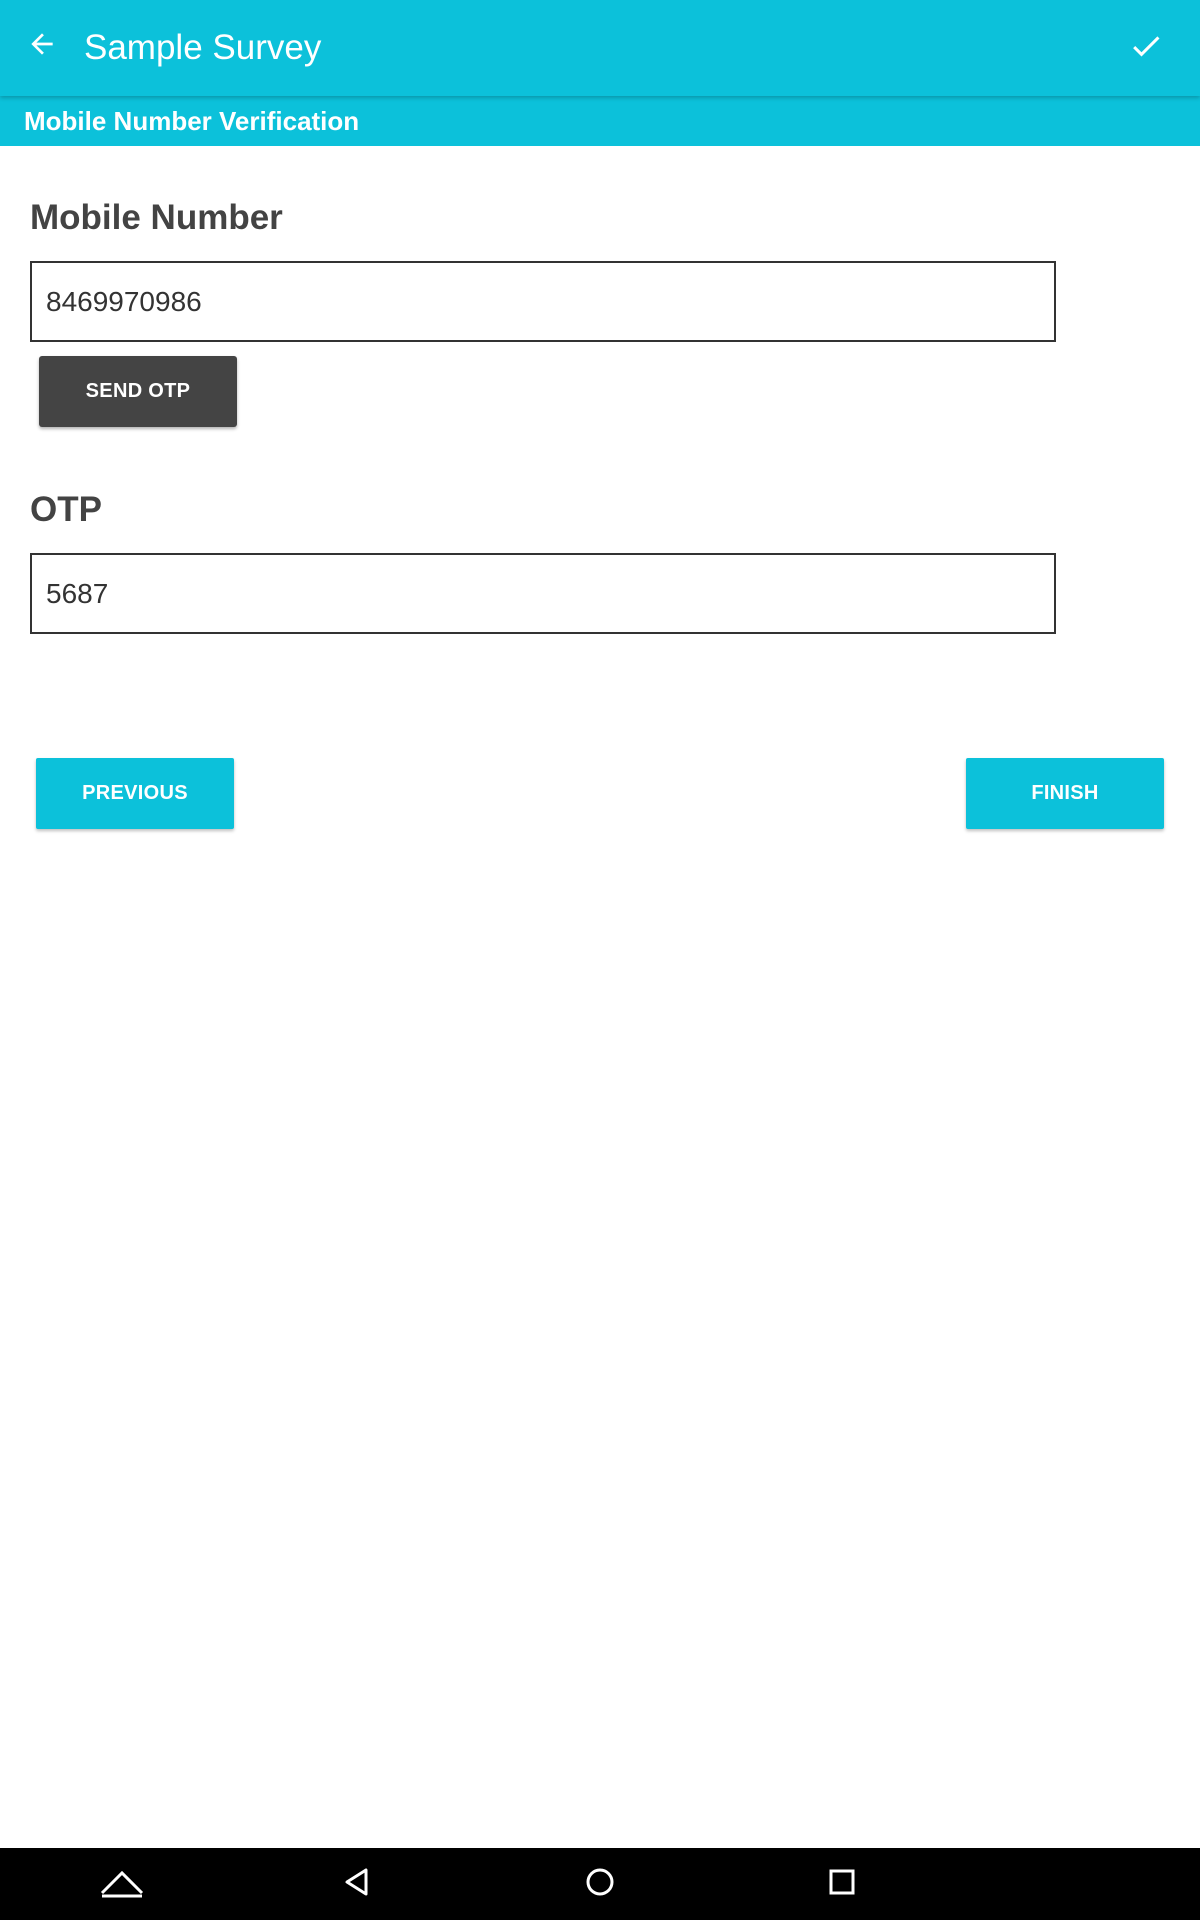 The width and height of the screenshot is (1200, 1920). Describe the element at coordinates (543, 593) in the screenshot. I see `otp-input` at that location.